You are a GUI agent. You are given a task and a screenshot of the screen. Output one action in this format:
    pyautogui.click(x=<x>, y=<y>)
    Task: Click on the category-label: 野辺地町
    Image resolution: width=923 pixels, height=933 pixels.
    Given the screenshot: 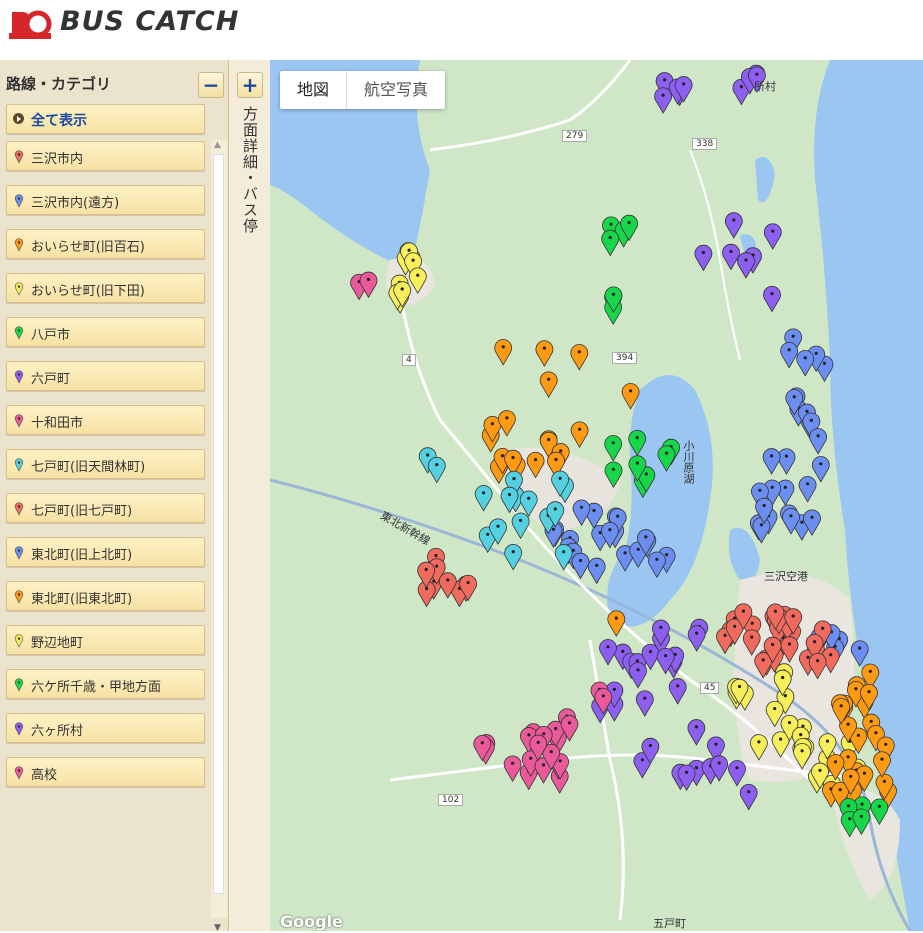 What is the action you would take?
    pyautogui.click(x=57, y=643)
    